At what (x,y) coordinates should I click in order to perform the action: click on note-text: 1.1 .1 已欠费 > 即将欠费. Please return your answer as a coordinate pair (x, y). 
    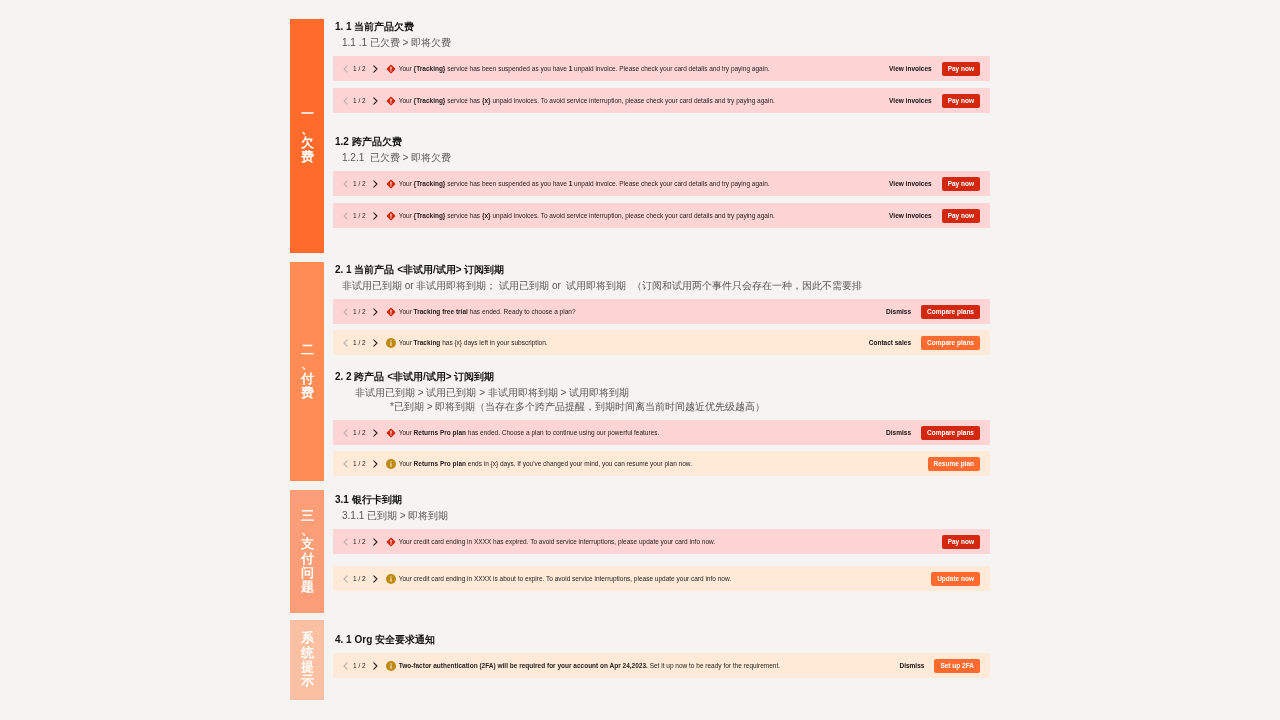
    Looking at the image, I should click on (397, 43).